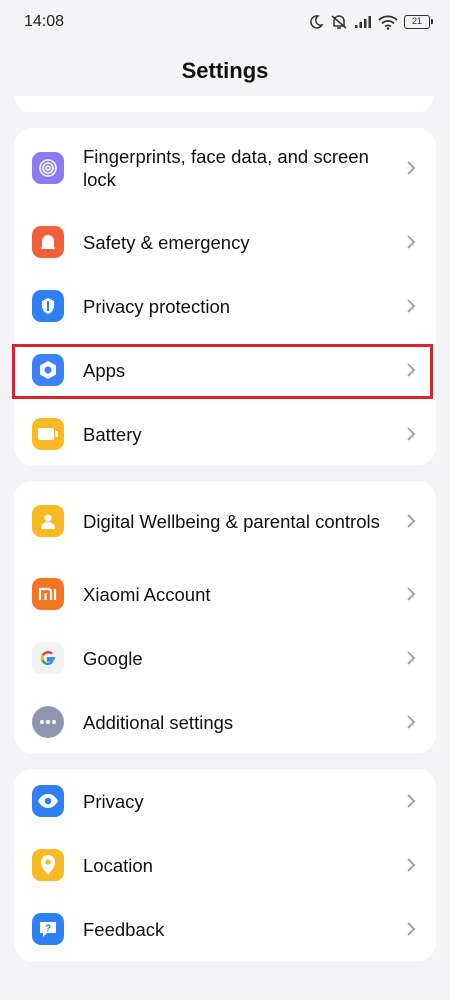 The width and height of the screenshot is (450, 1000). I want to click on settings-item-feedback: ? Feedback, so click(225, 929).